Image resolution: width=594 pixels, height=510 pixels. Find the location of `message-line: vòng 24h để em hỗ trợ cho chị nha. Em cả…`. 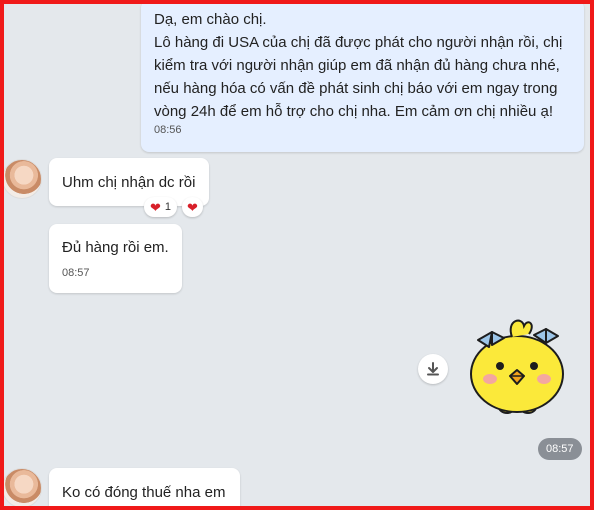

message-line: vòng 24h để em hỗ trợ cho chị nha. Em cả… is located at coordinates (354, 111).